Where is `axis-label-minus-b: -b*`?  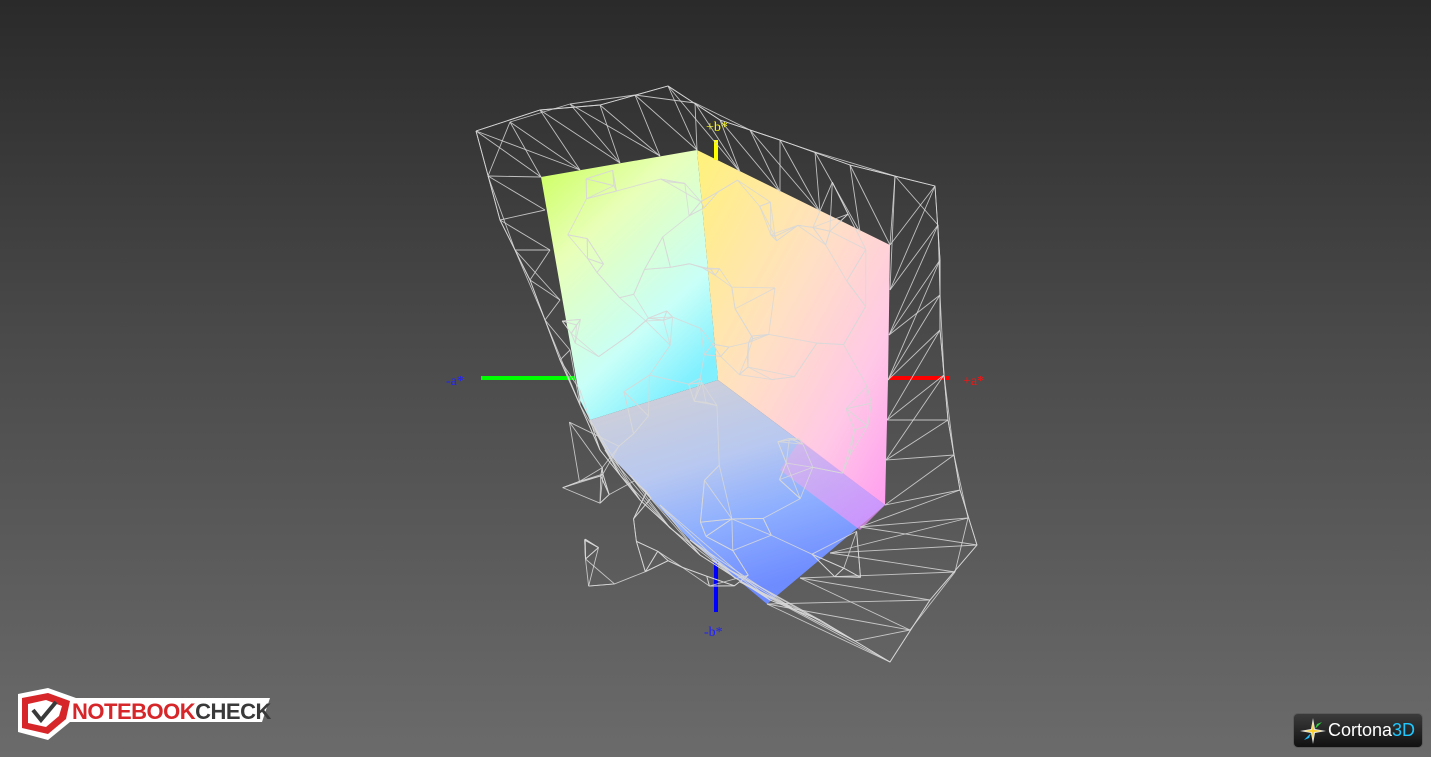 axis-label-minus-b: -b* is located at coordinates (713, 632).